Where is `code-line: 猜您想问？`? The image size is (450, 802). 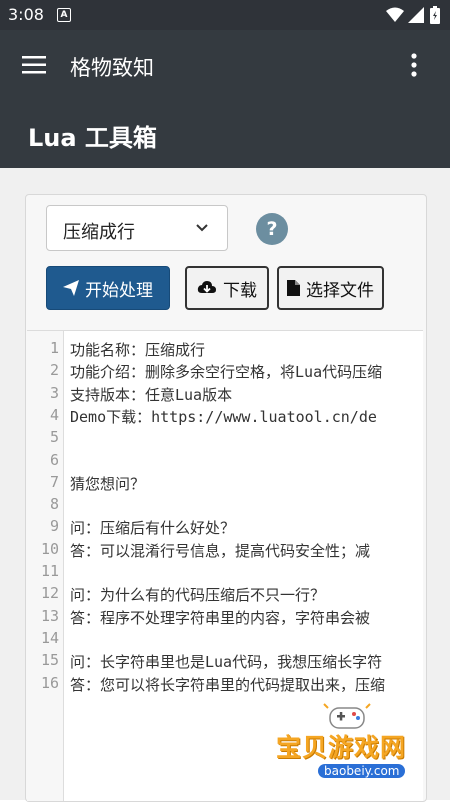
code-line: 猜您想问？ is located at coordinates (108, 483).